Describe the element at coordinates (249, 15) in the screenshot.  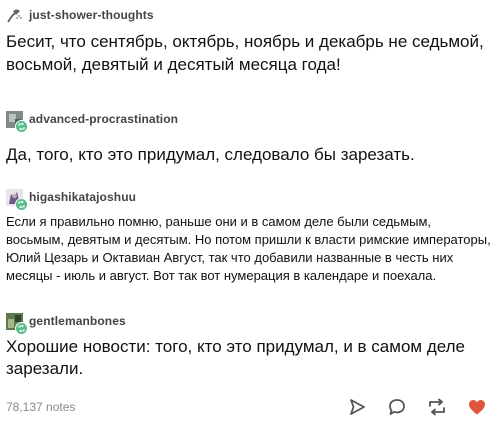
I see `post-header: just-shower-thoughts` at that location.